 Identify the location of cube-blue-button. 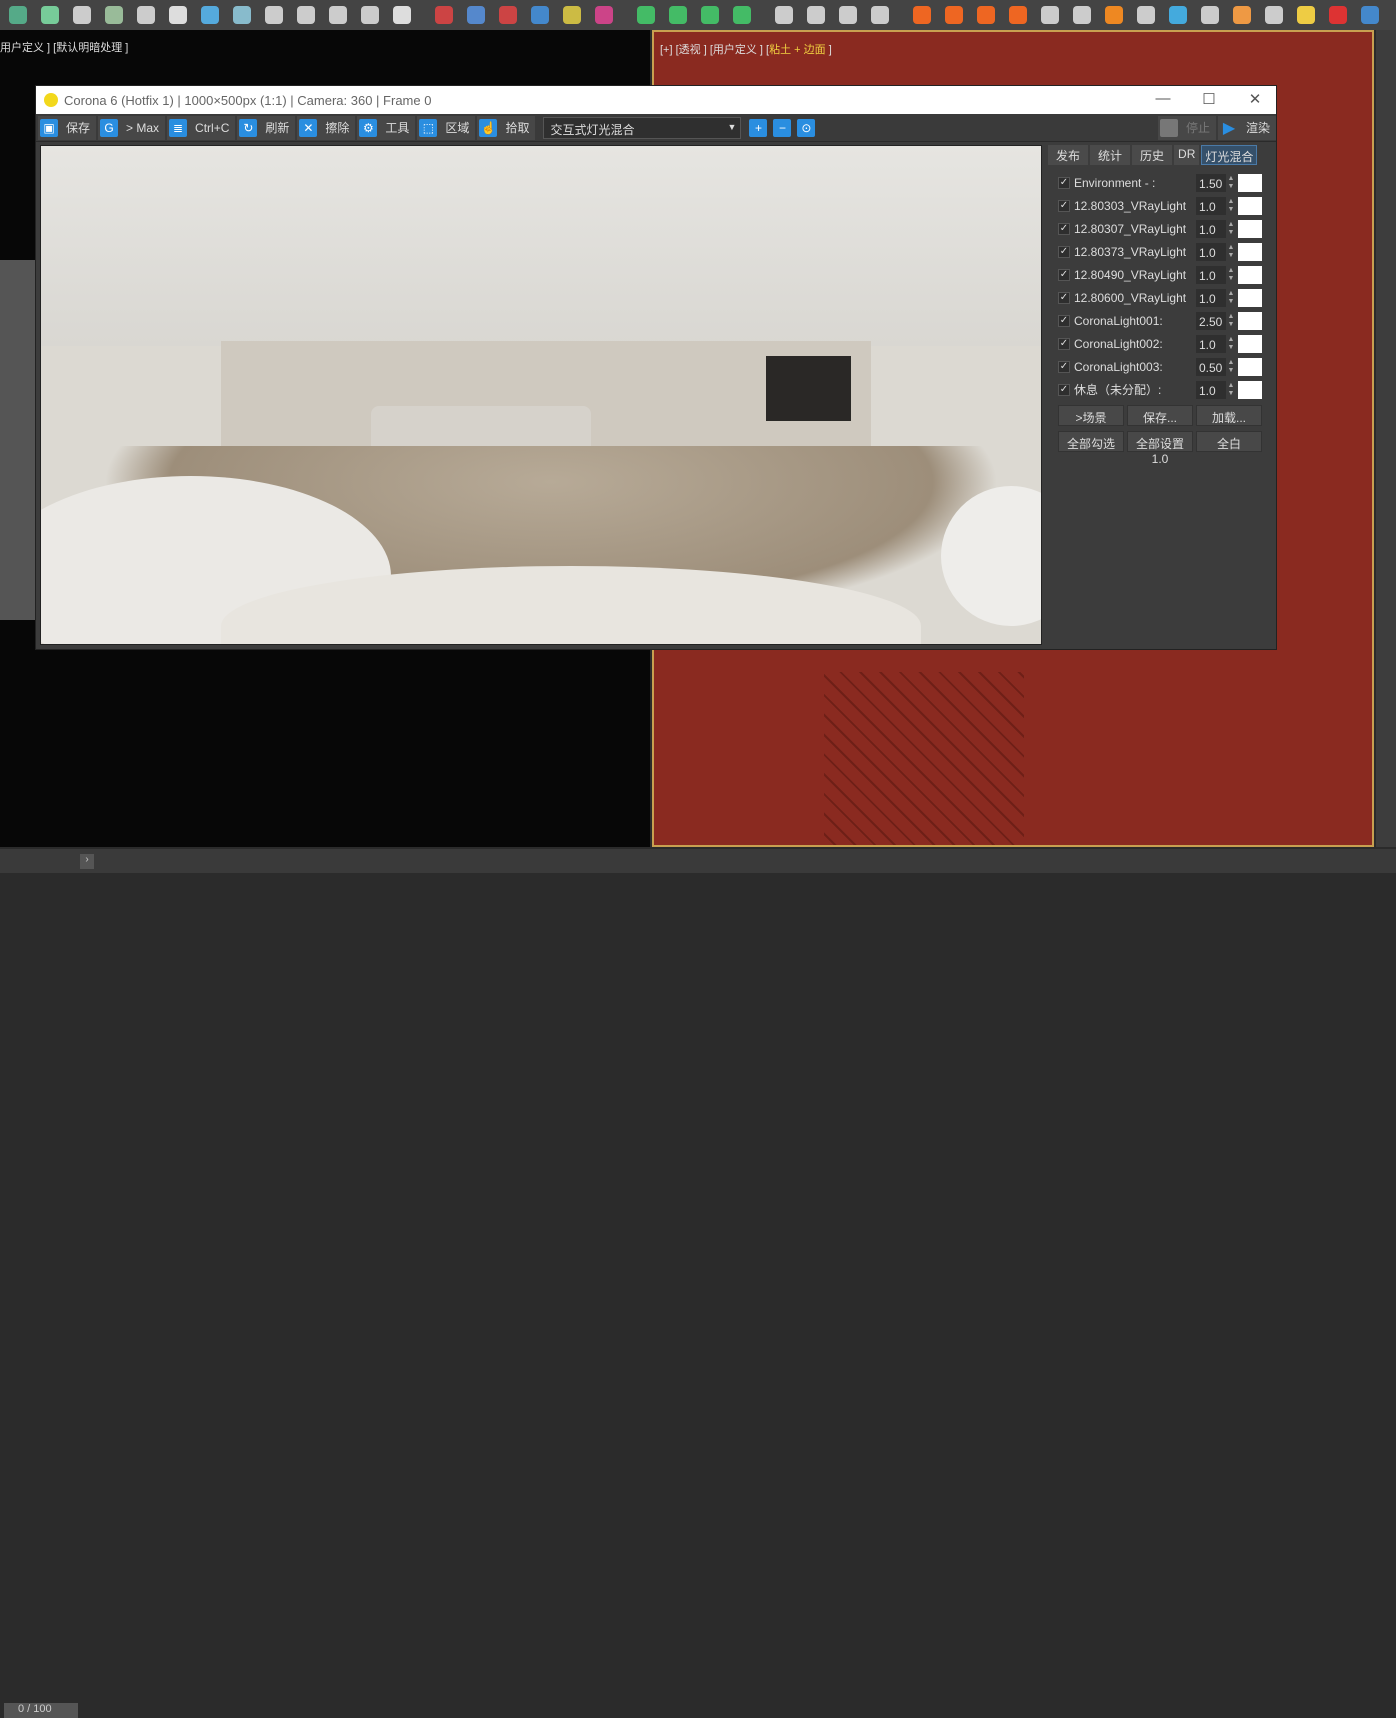
(476, 15).